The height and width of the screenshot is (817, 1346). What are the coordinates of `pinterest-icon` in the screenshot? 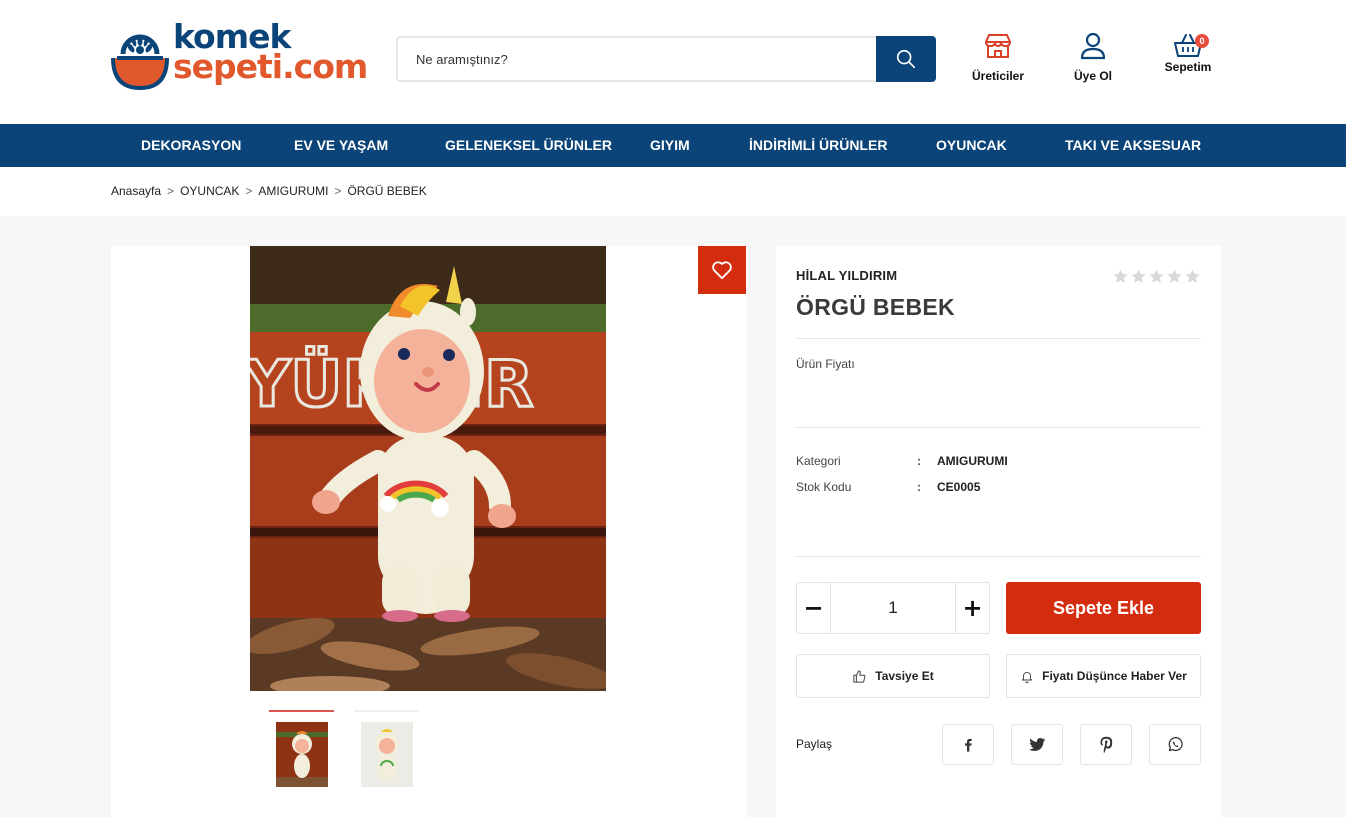 It's located at (1106, 744).